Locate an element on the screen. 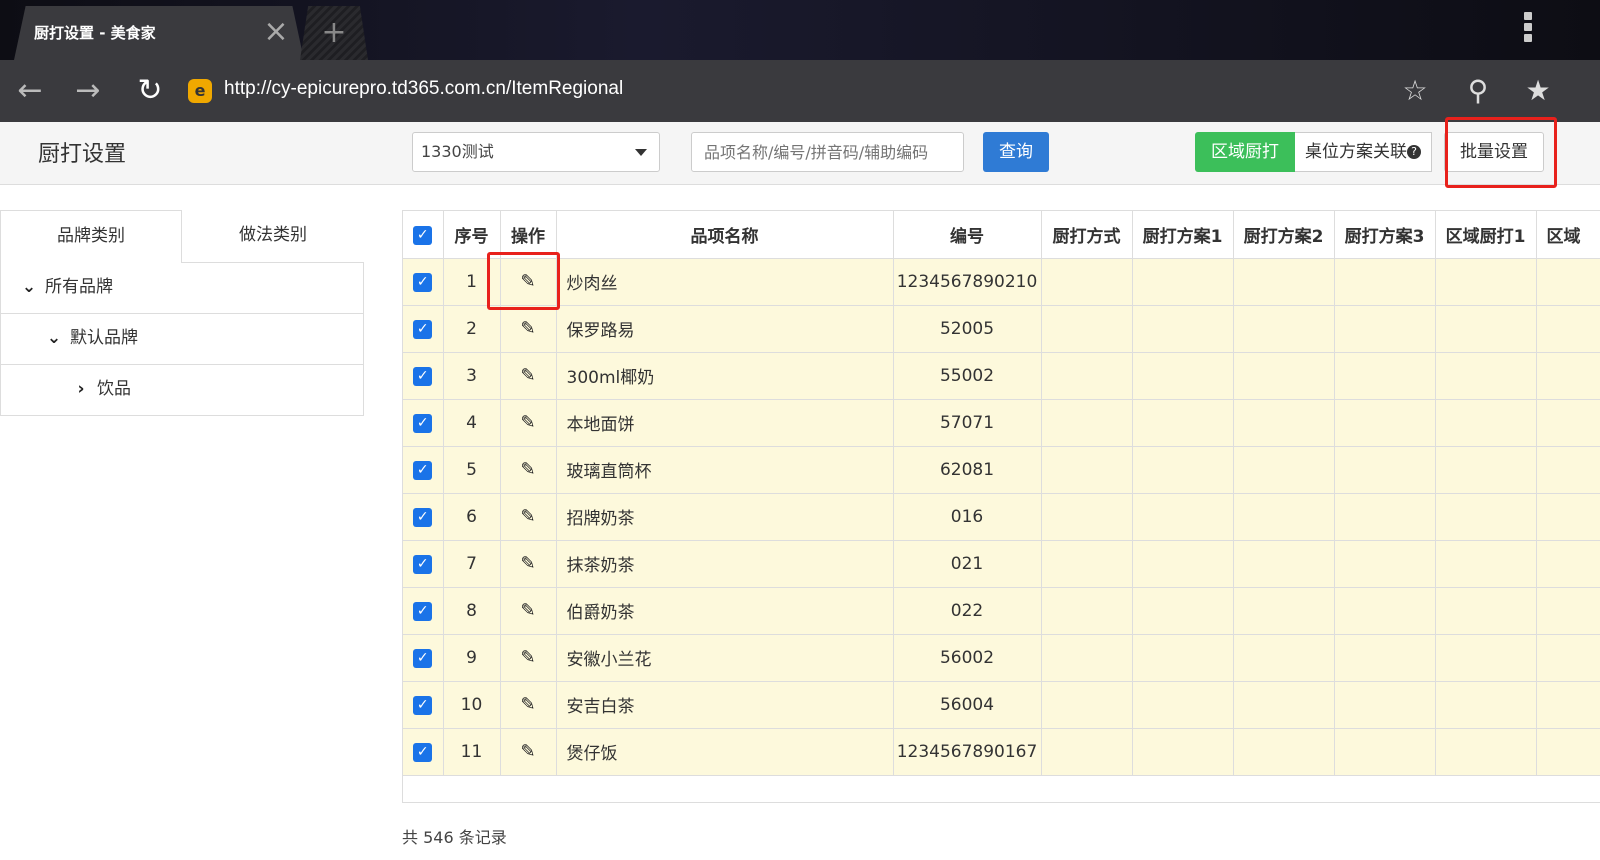 The image size is (1600, 860). new-tab-button: + is located at coordinates (334, 33).